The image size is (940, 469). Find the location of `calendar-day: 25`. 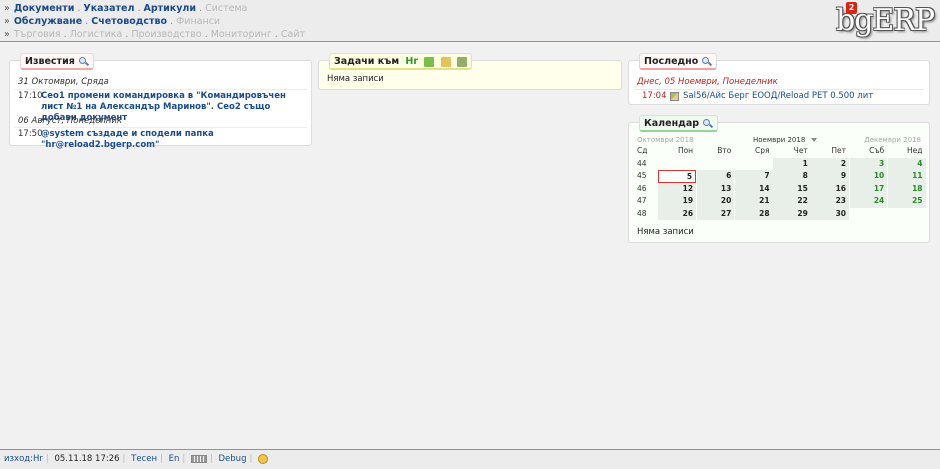

calendar-day: 25 is located at coordinates (906, 201).